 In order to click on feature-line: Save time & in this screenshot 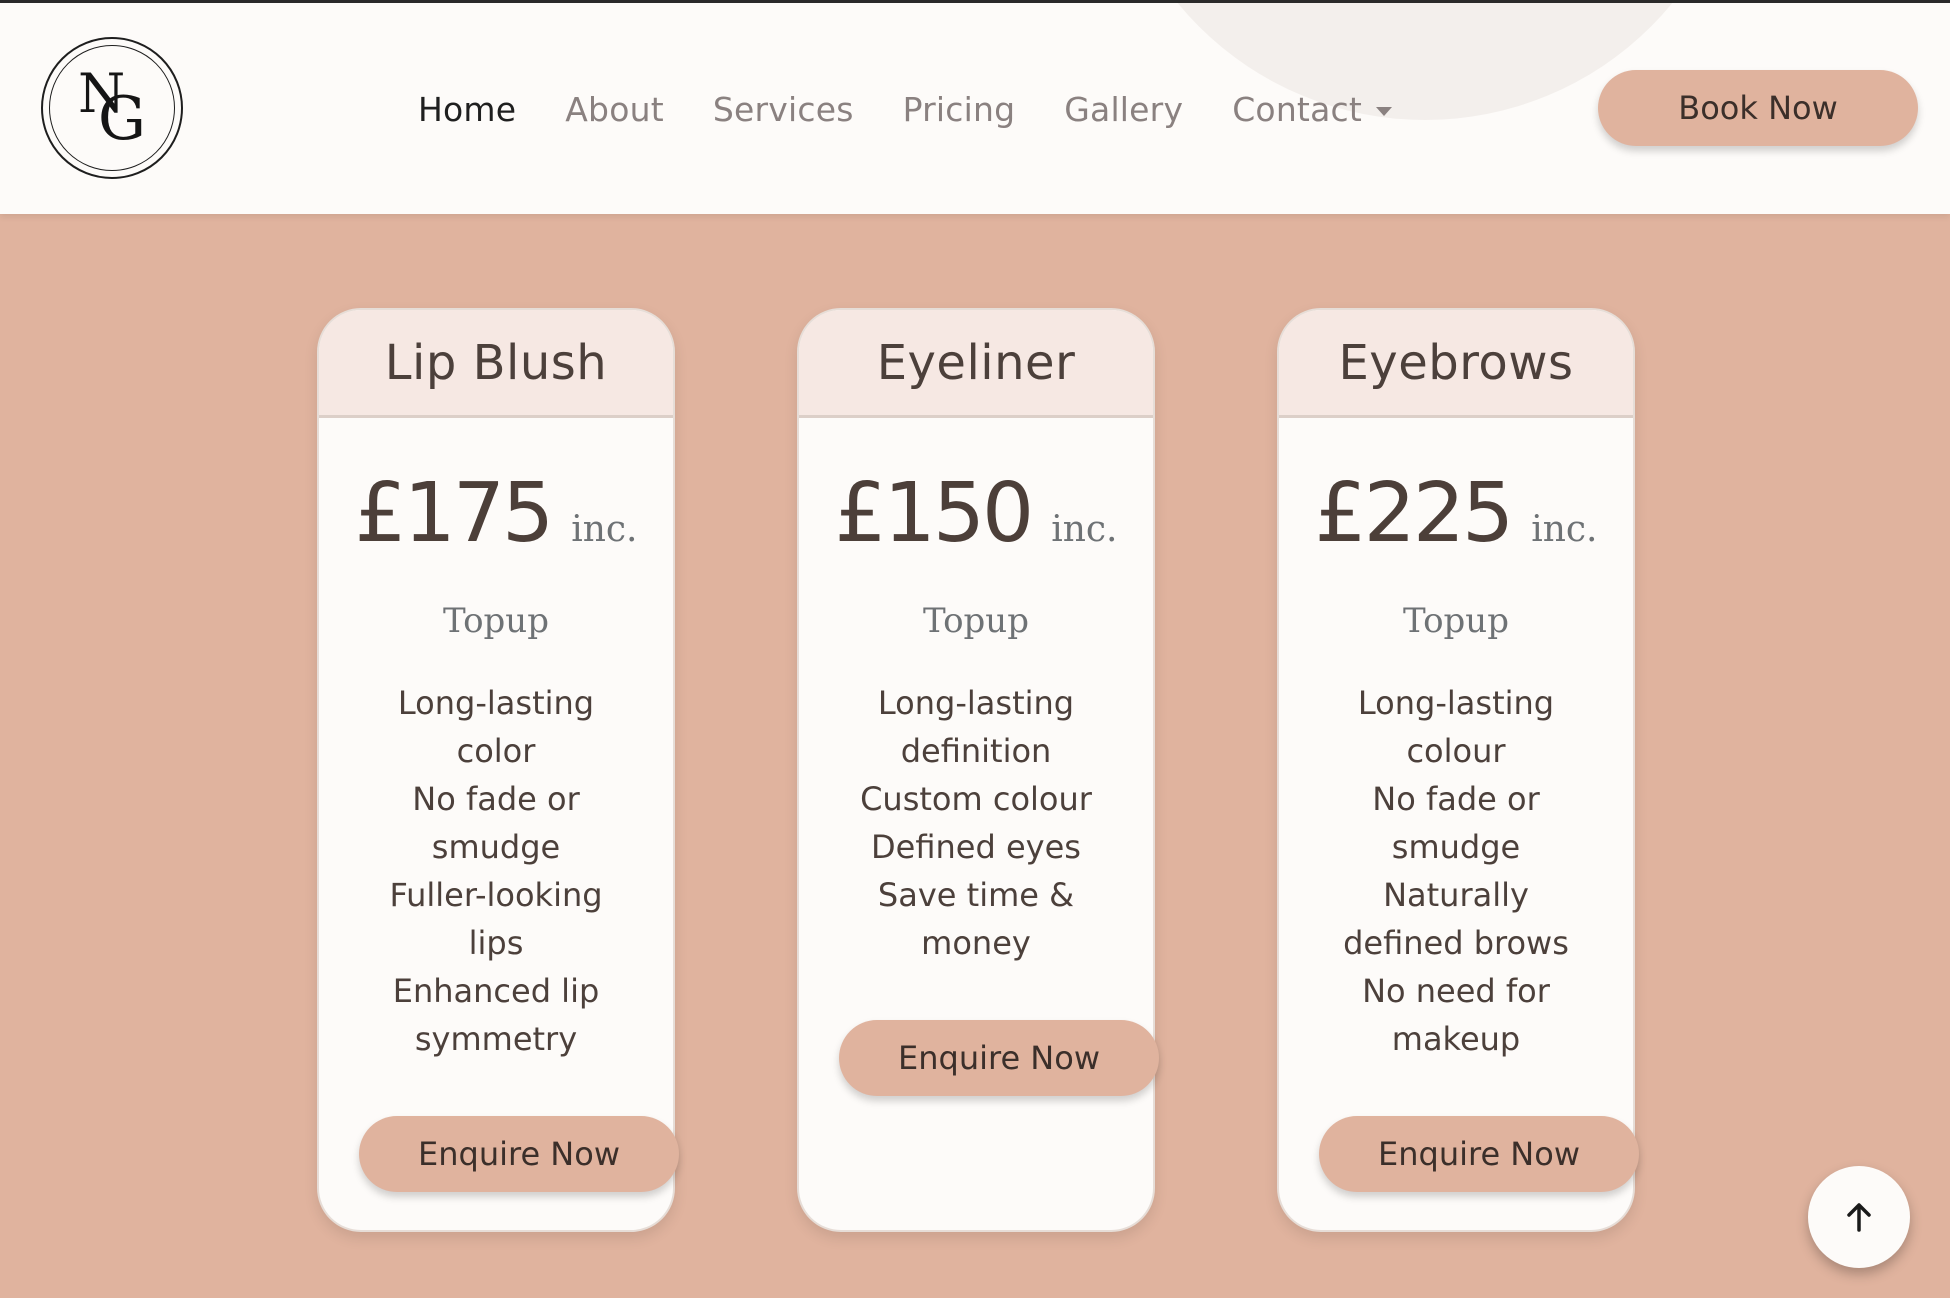, I will do `click(976, 895)`.